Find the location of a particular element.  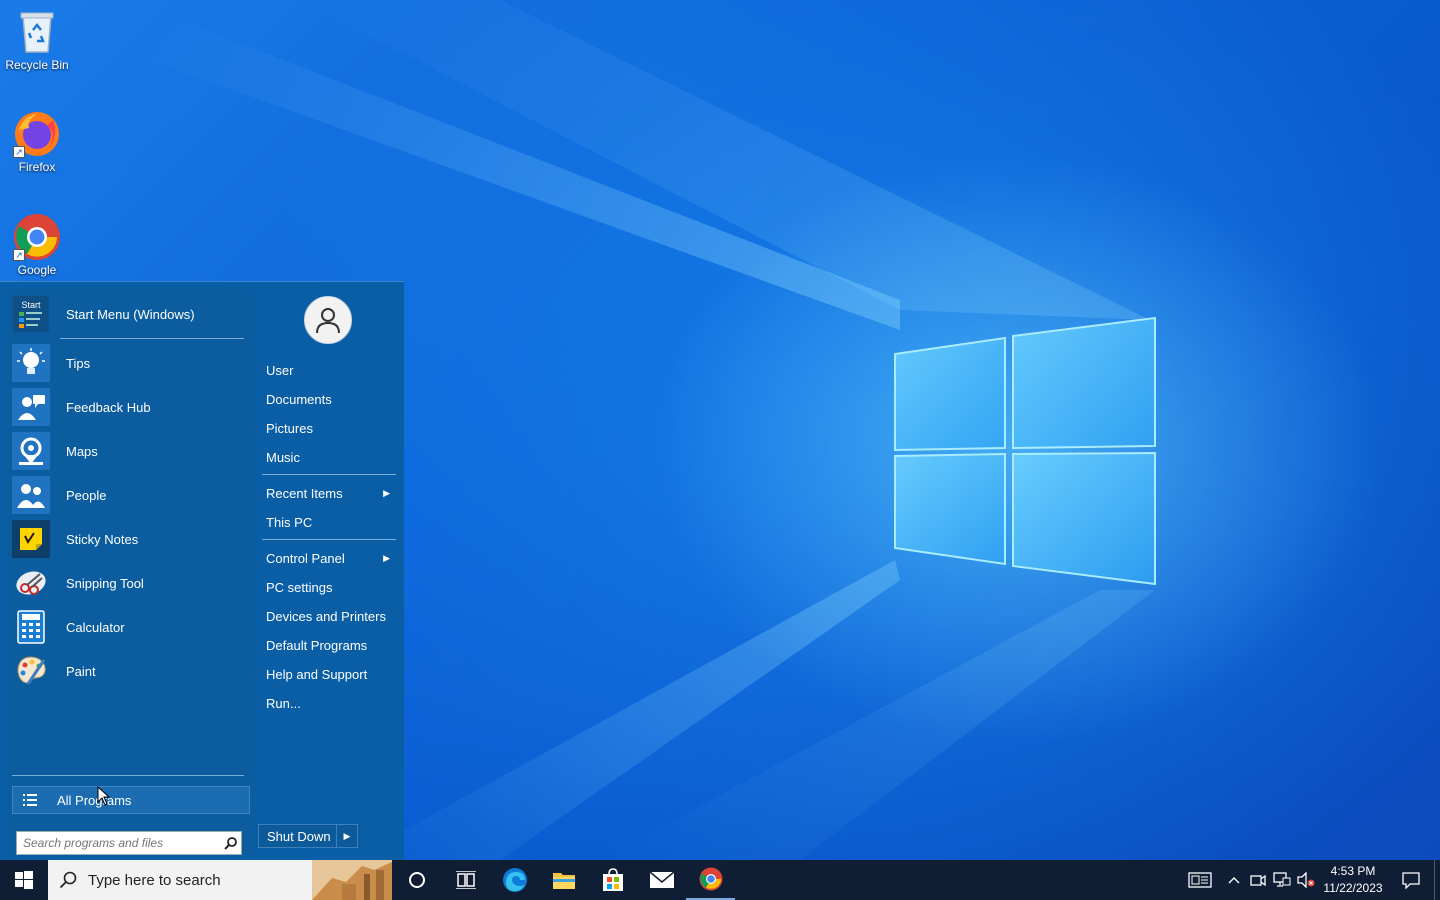

chevron-right-icon: ▶ is located at coordinates (386, 557).